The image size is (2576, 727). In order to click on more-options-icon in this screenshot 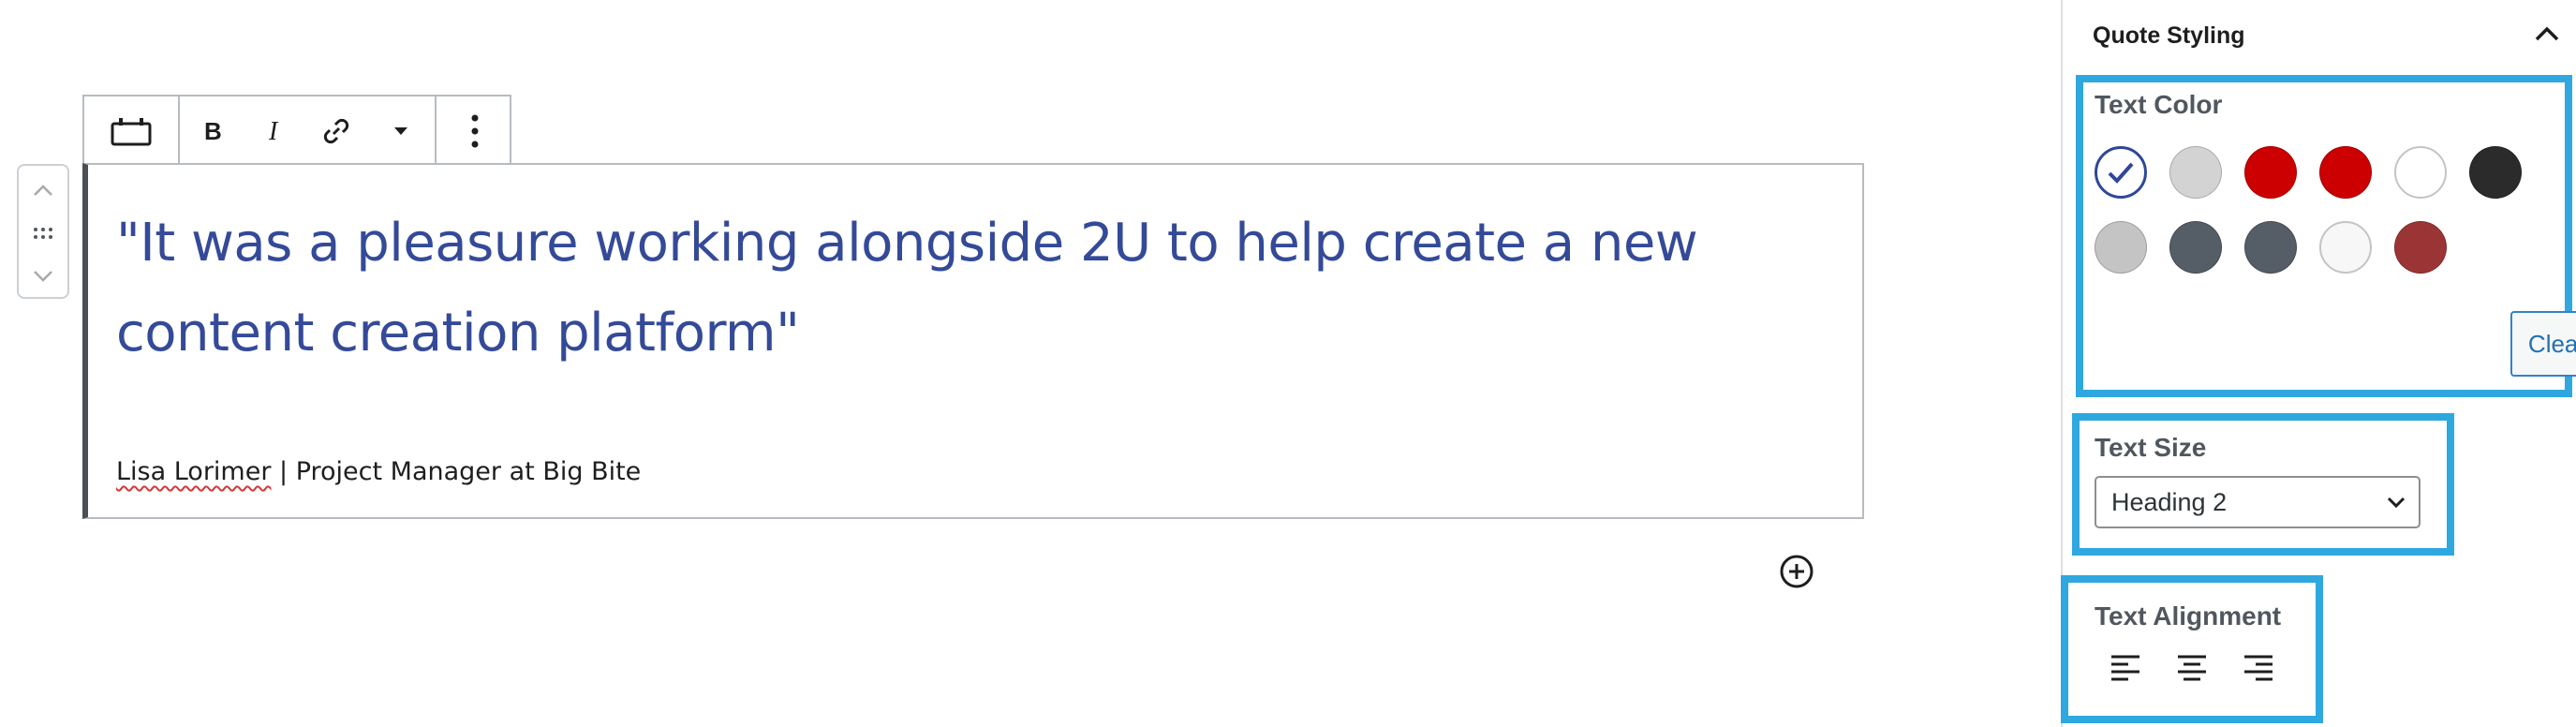, I will do `click(475, 130)`.